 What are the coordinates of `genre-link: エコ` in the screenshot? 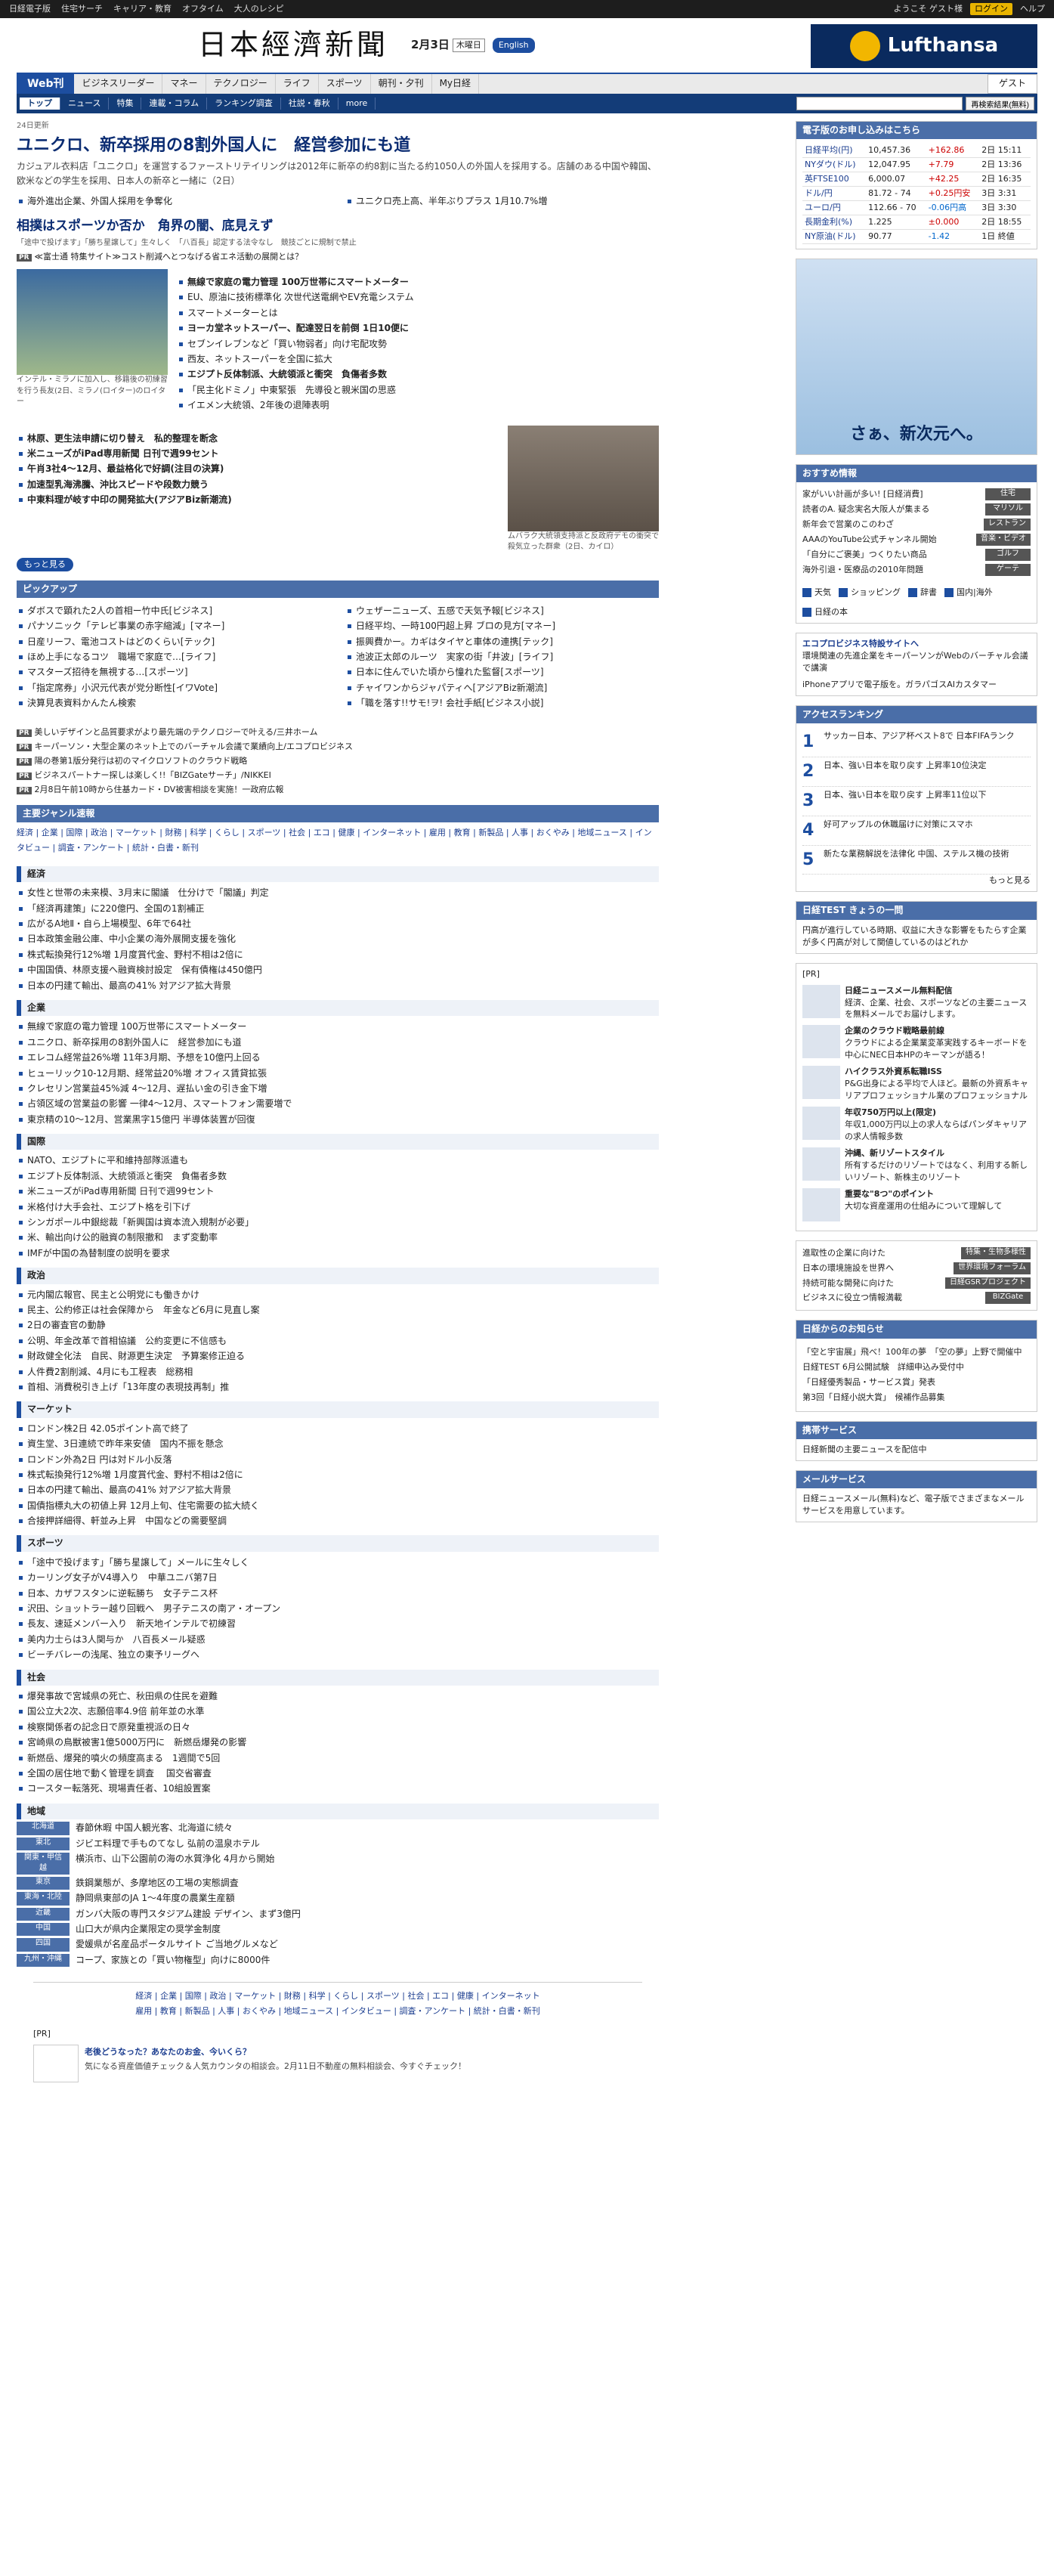 It's located at (322, 833).